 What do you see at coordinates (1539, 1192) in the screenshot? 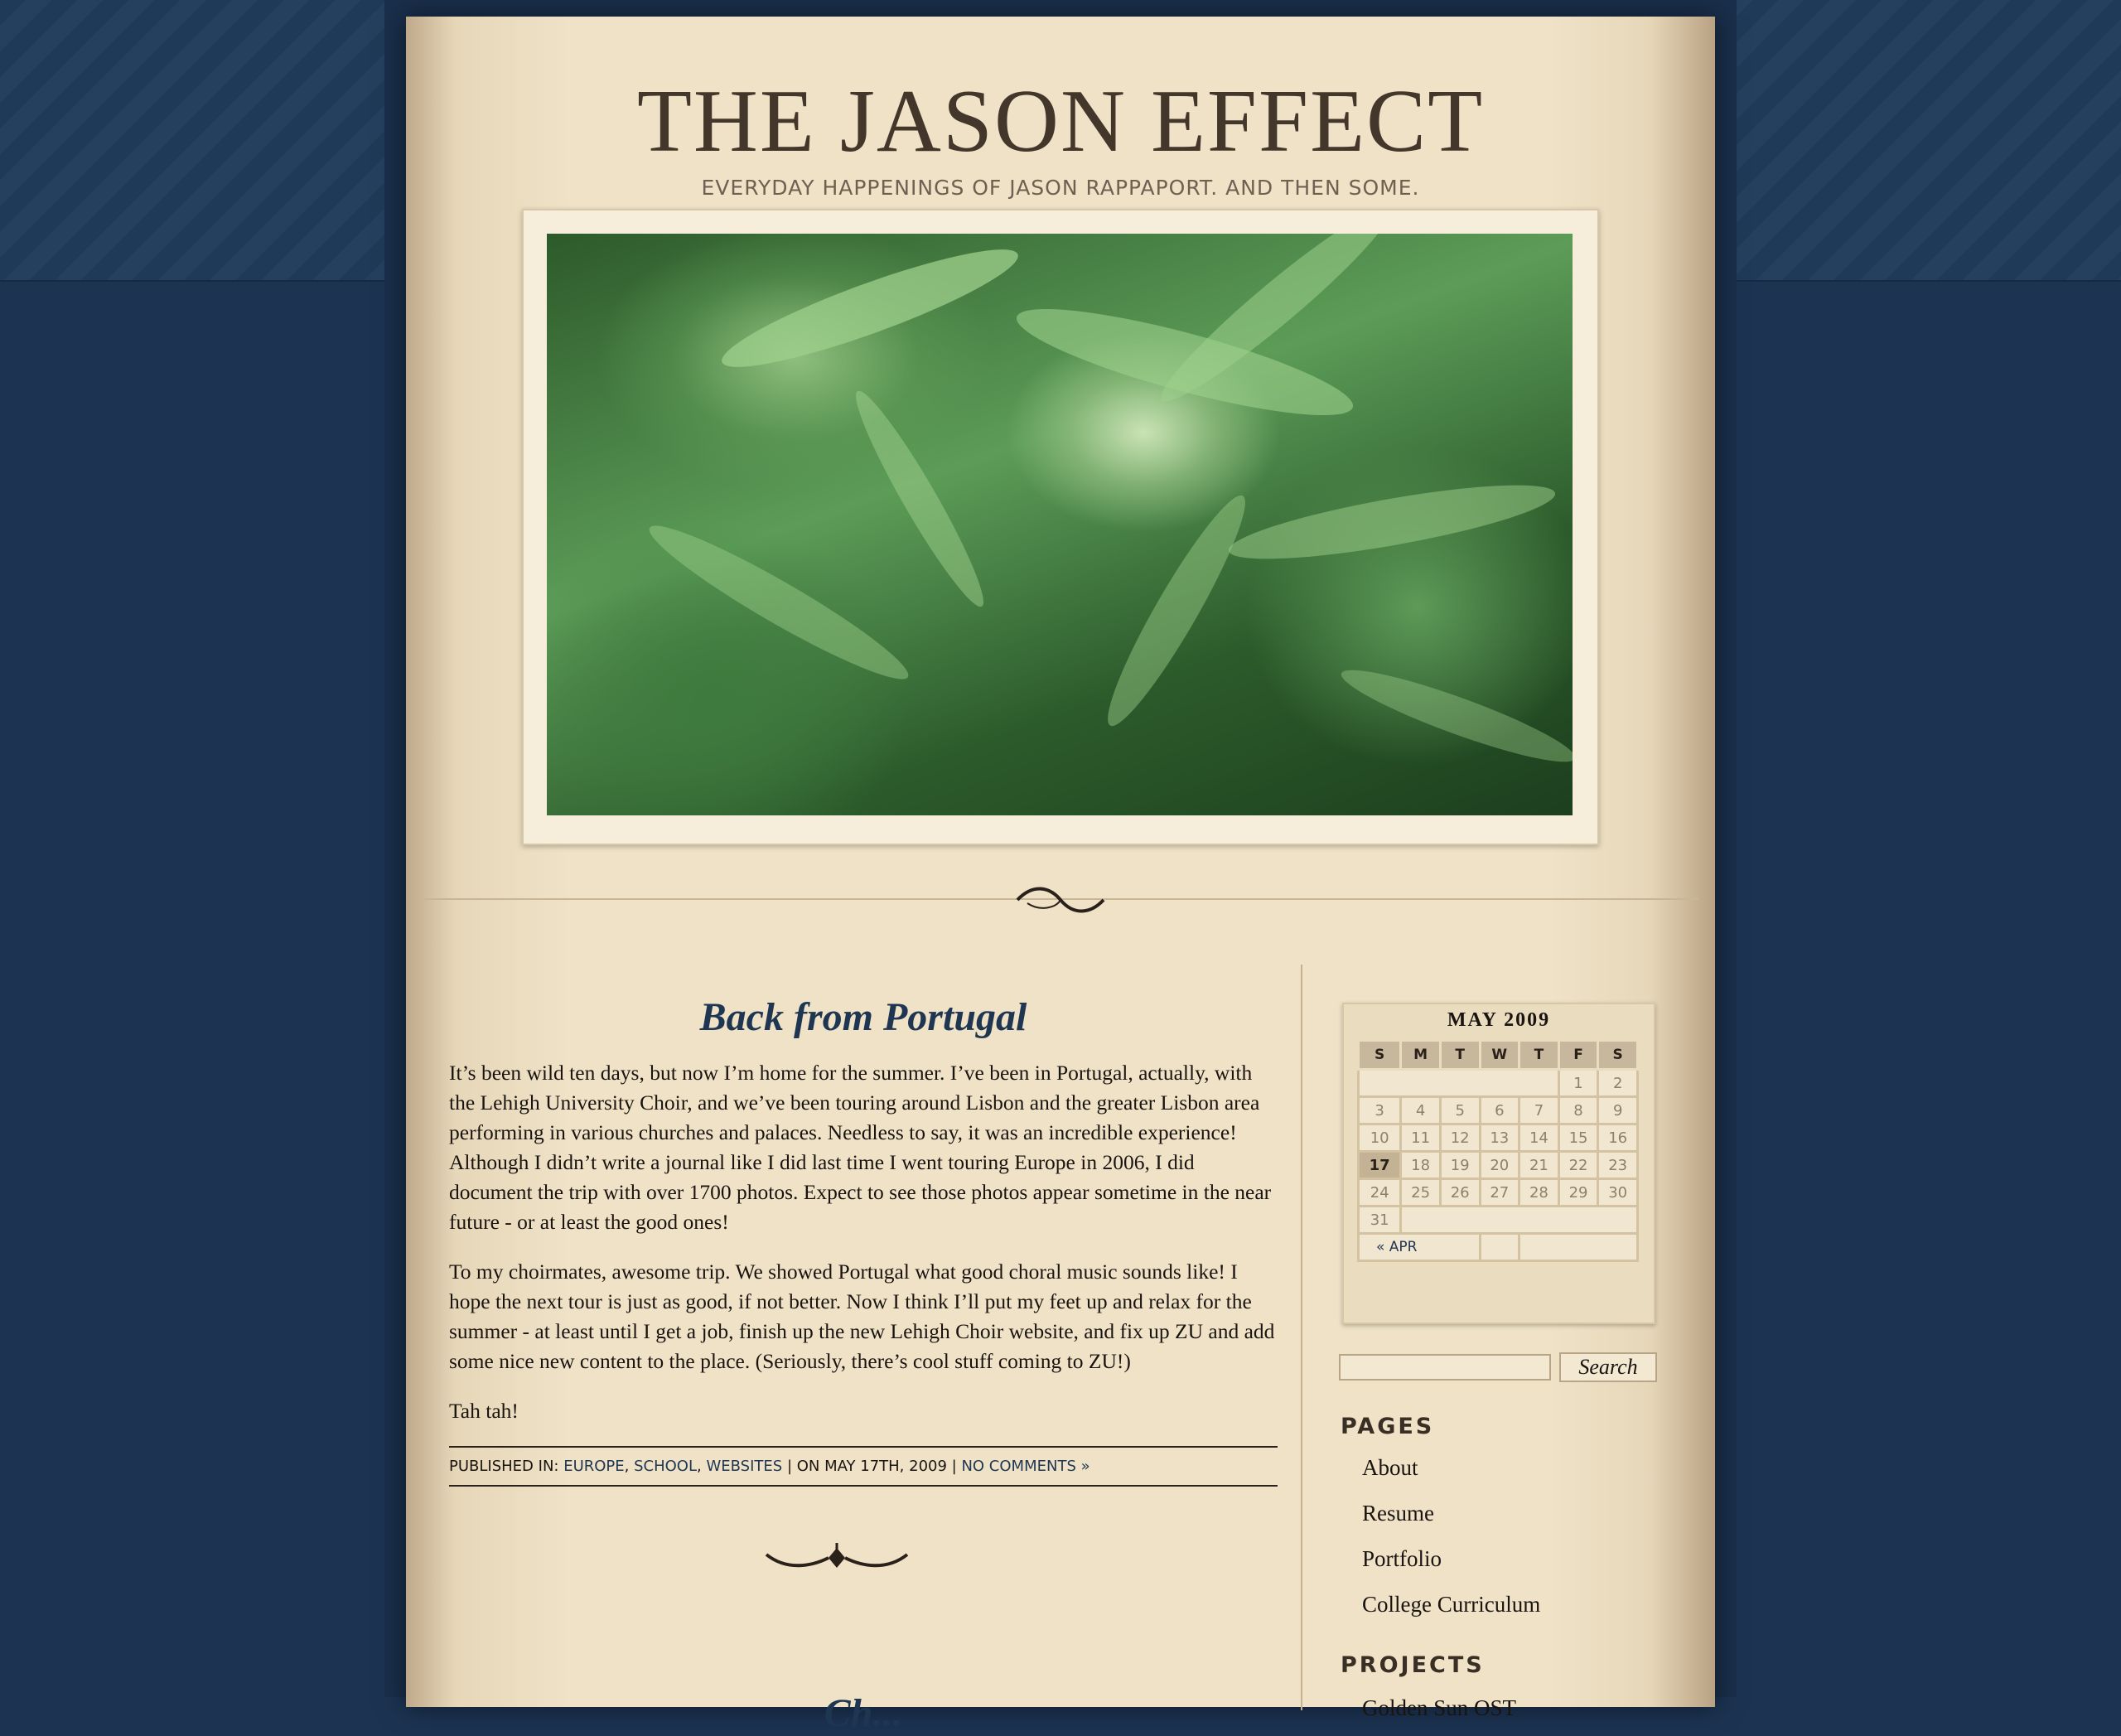
I see `calendar-day: 28` at bounding box center [1539, 1192].